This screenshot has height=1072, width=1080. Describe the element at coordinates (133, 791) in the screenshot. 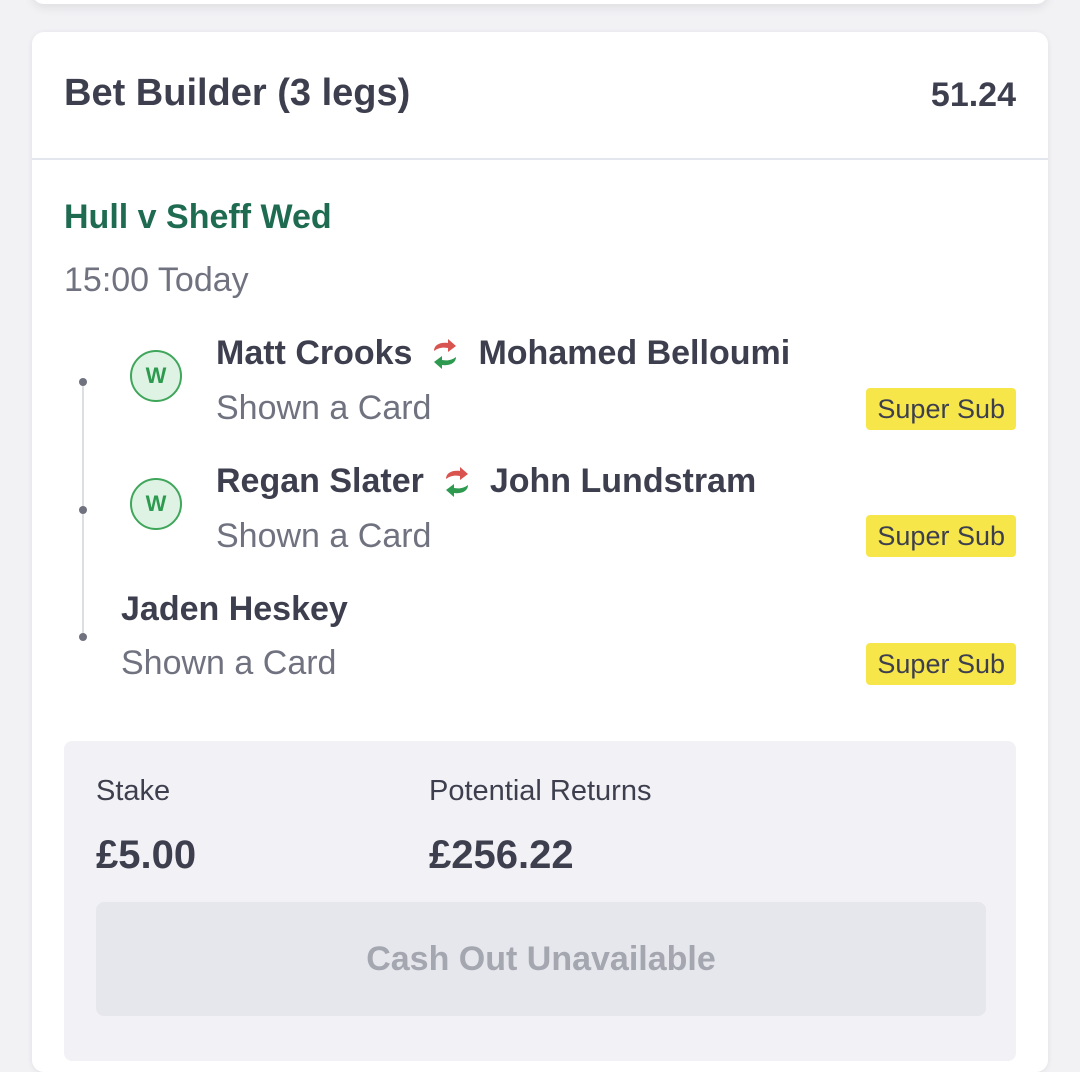

I see `stake-label: Stake` at that location.